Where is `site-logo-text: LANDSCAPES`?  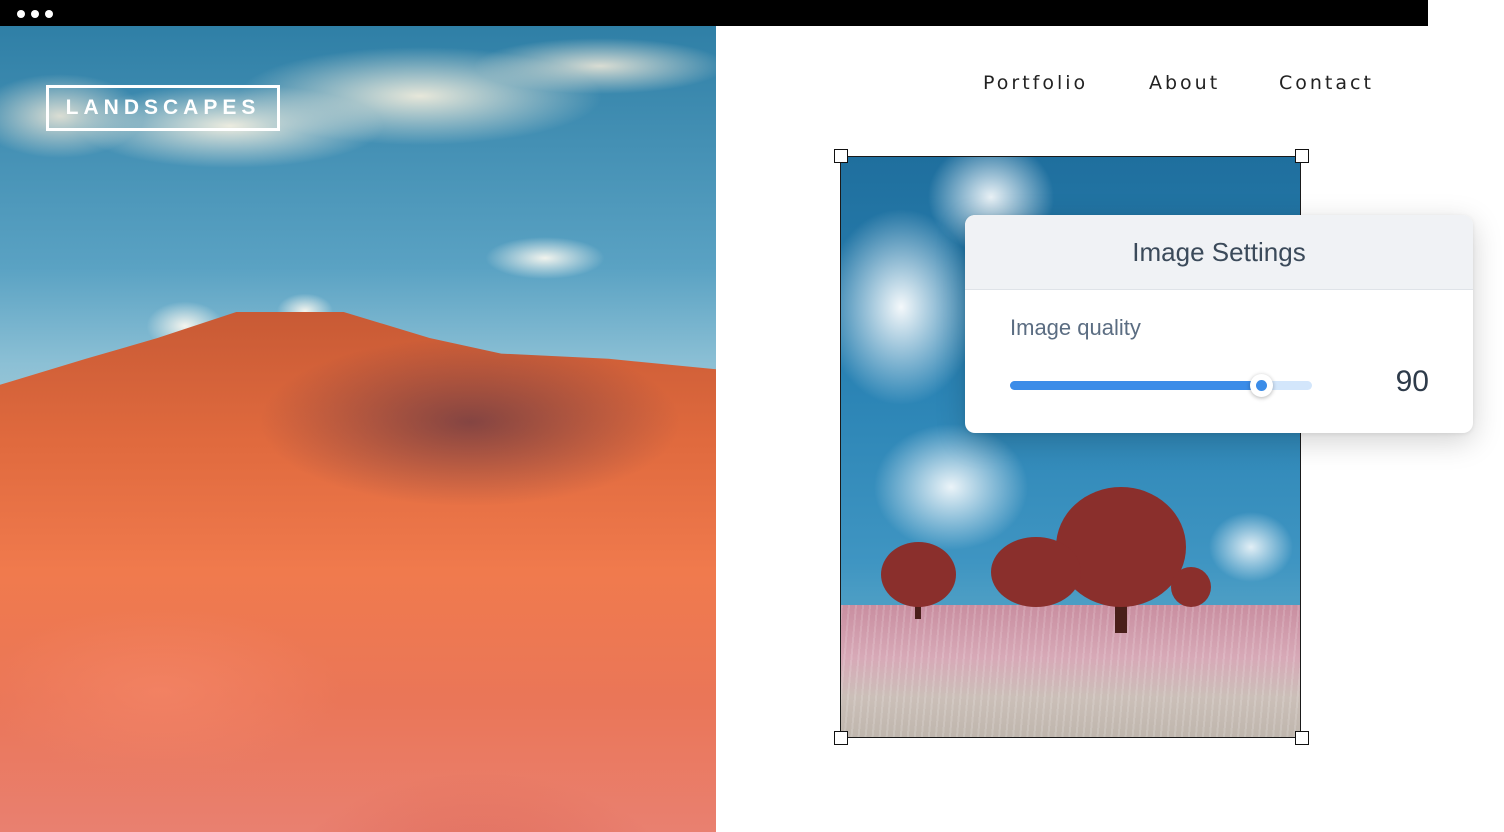
site-logo-text: LANDSCAPES is located at coordinates (163, 107).